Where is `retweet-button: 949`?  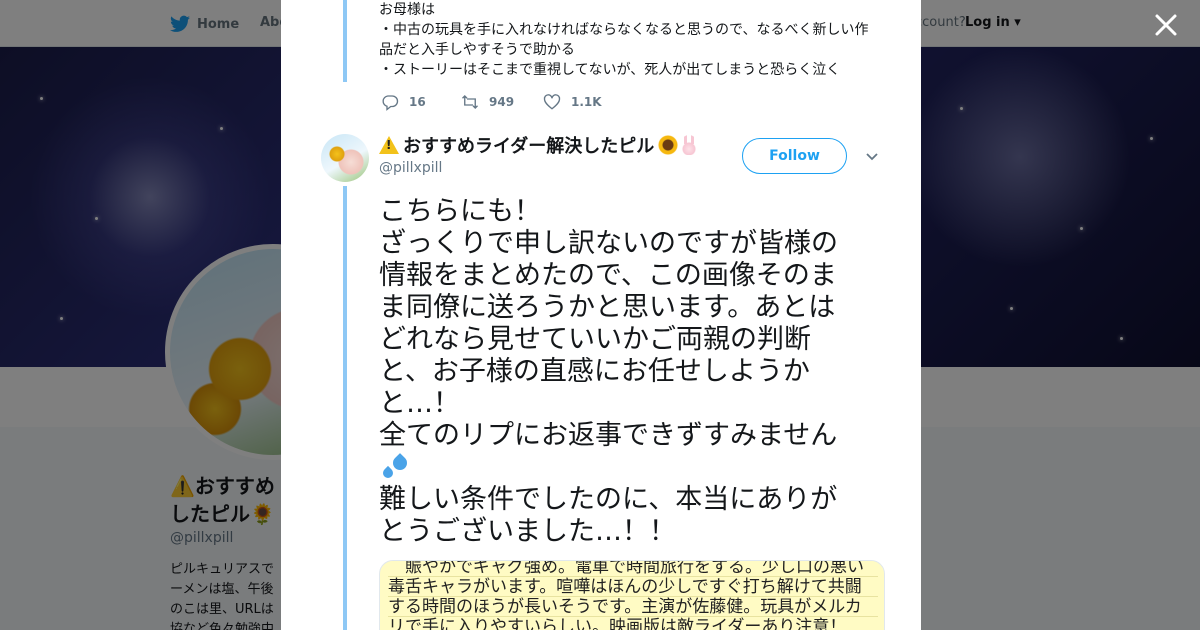 retweet-button: 949 is located at coordinates (502, 102).